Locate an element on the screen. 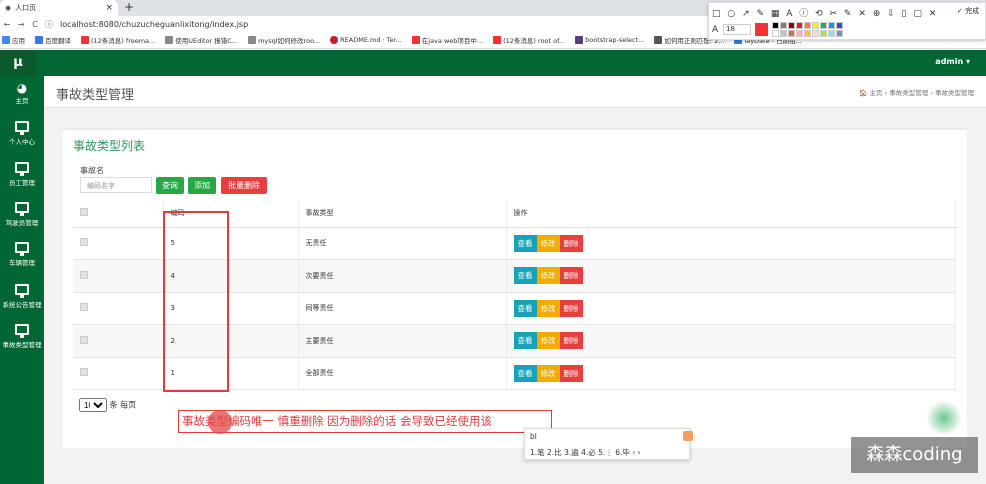 The width and height of the screenshot is (986, 484). sidebar-item-label: 事故类型管理 is located at coordinates (22, 345).